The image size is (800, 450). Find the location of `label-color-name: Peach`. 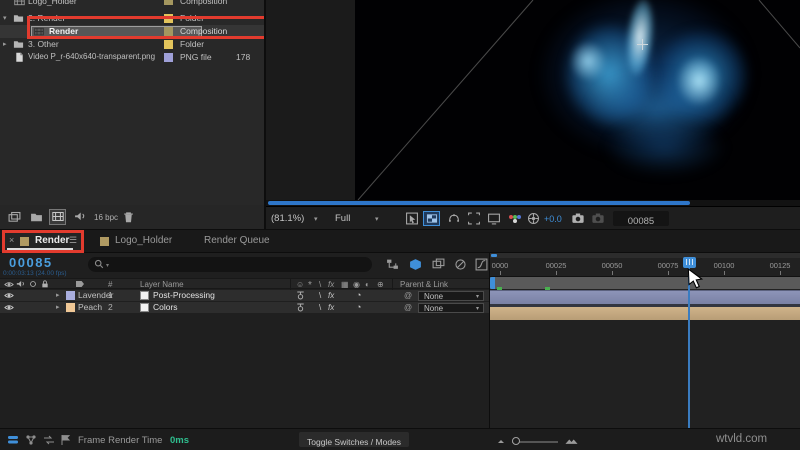

label-color-name: Peach is located at coordinates (90, 307).